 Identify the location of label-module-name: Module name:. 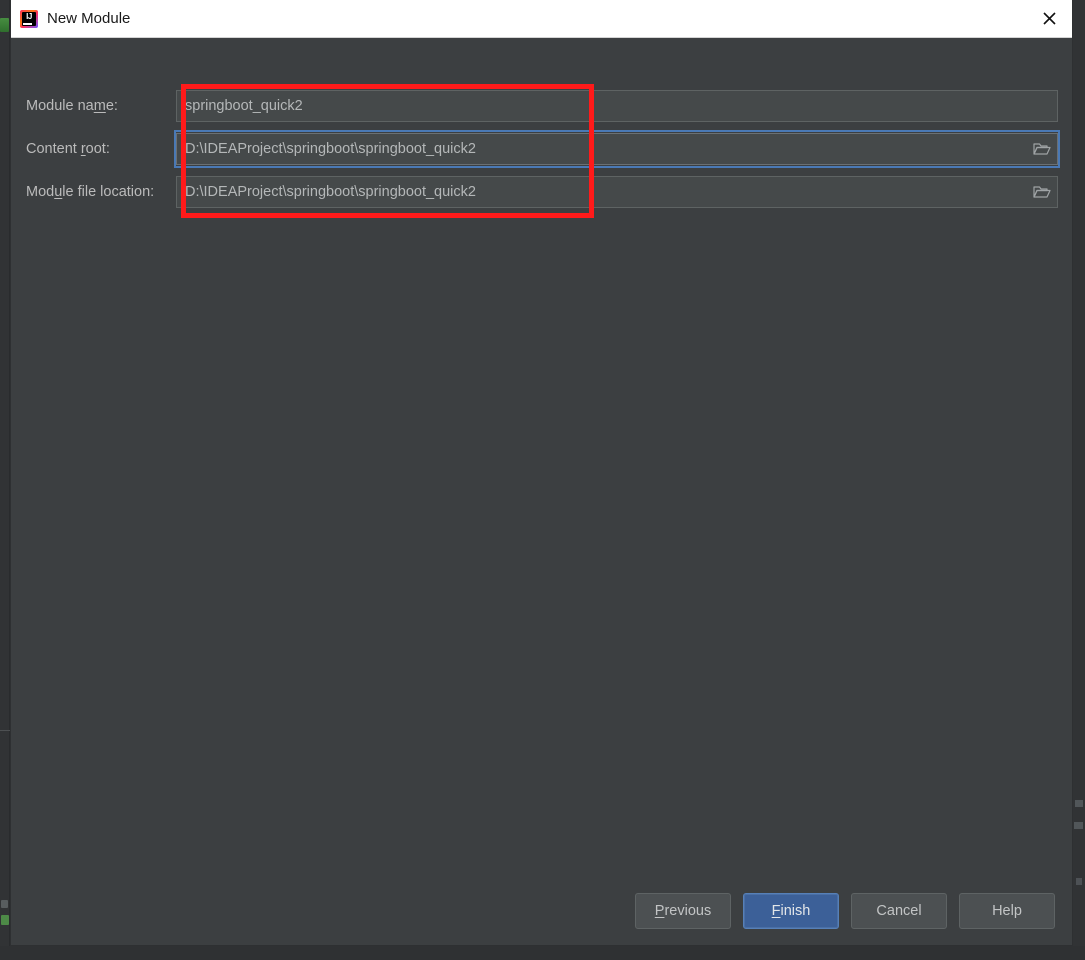
(72, 106).